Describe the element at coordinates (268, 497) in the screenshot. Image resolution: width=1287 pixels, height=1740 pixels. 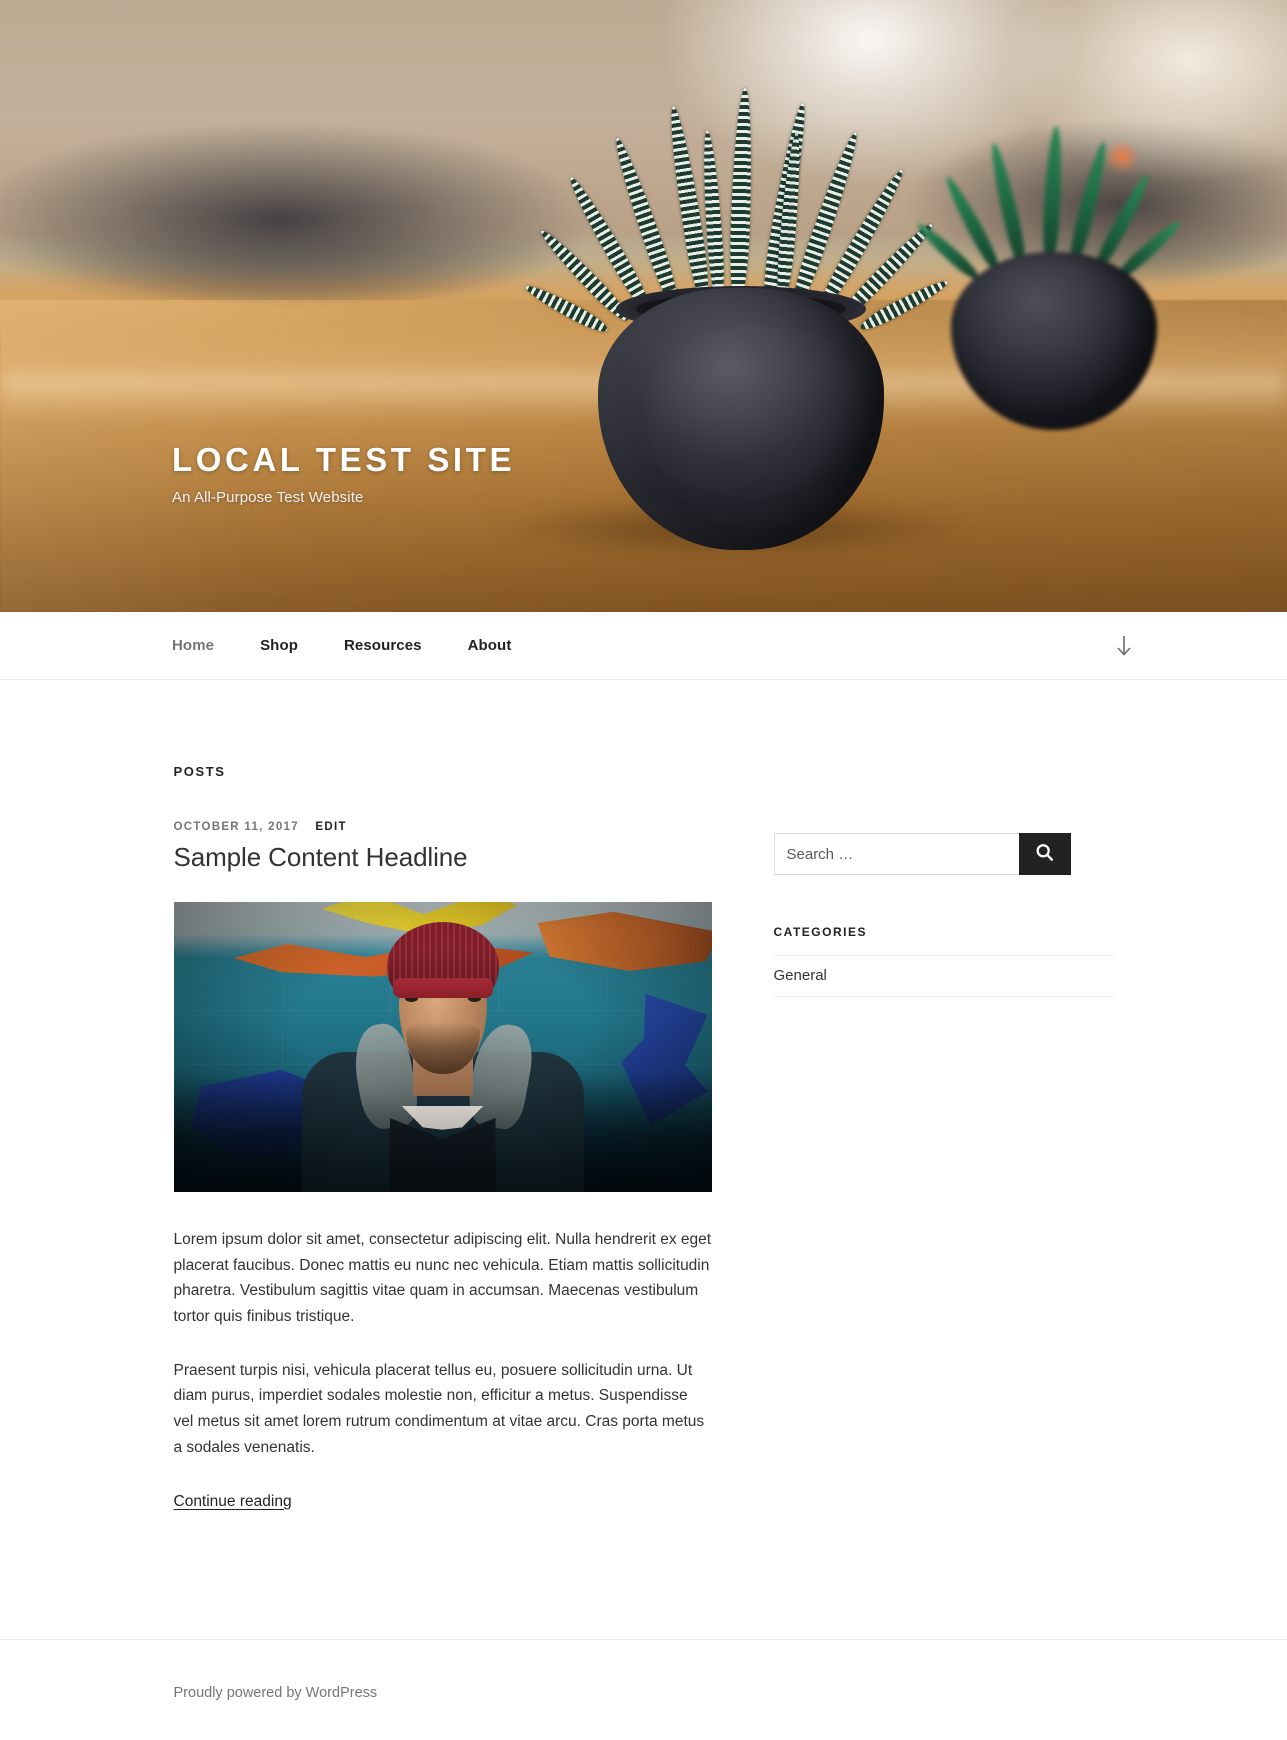
I see `site-description: An All-Purpose Test Website` at that location.